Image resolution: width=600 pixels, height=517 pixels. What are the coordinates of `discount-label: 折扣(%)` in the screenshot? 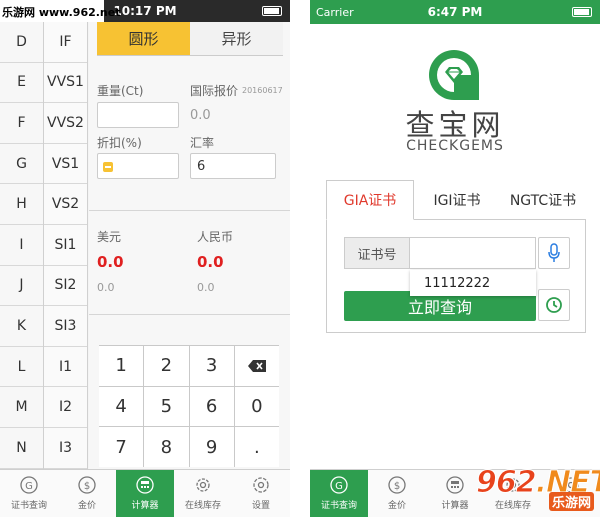 It's located at (119, 143).